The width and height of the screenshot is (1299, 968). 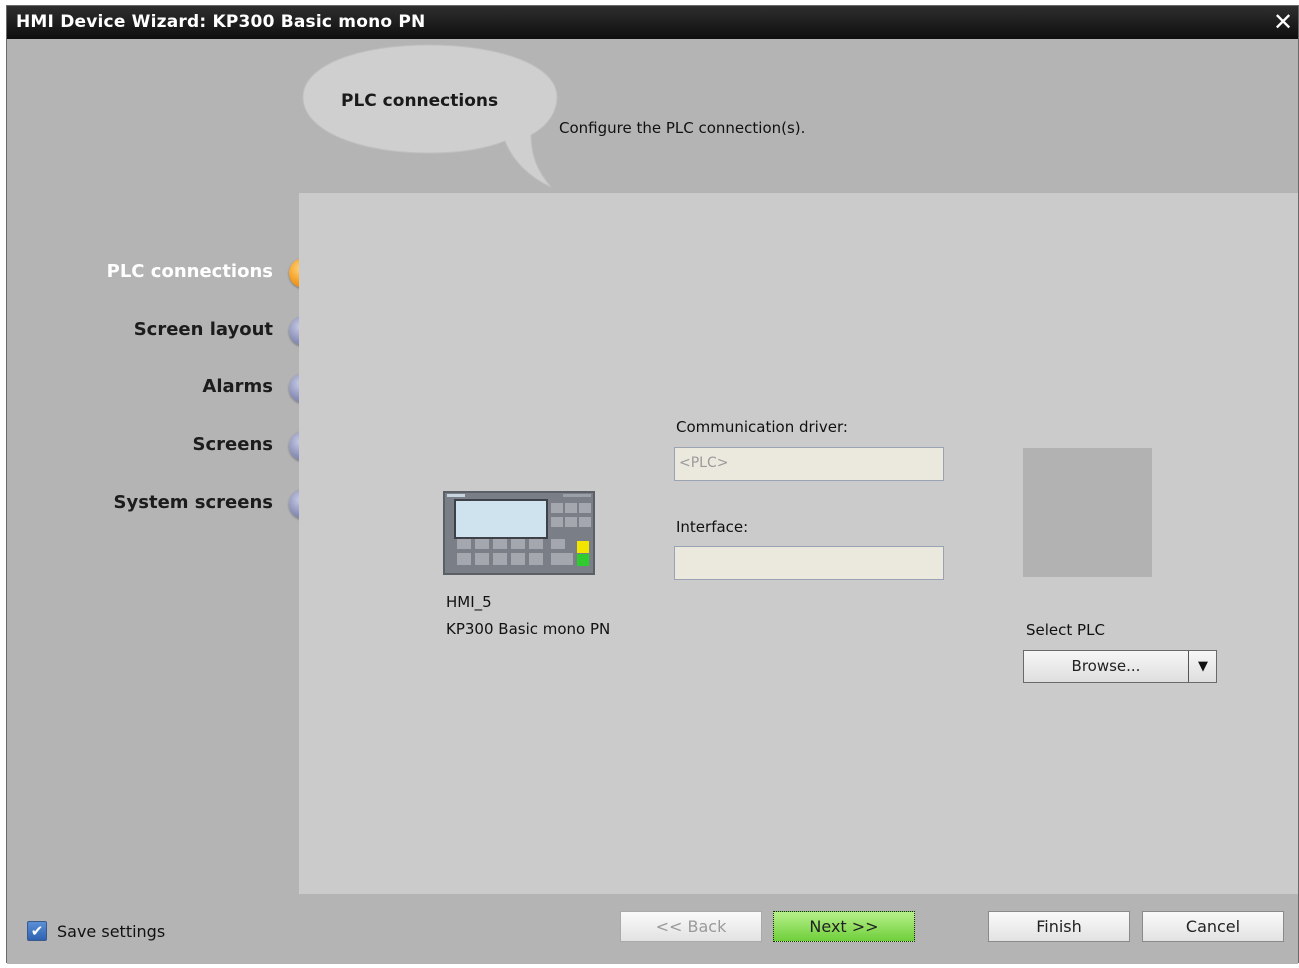 What do you see at coordinates (111, 931) in the screenshot?
I see `save-settings-label: Save settings` at bounding box center [111, 931].